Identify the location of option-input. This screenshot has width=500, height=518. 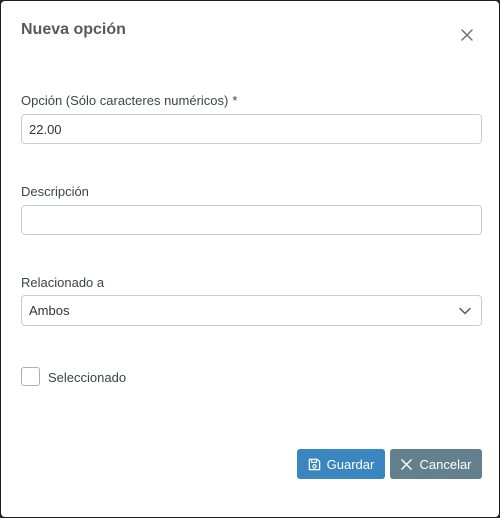
(251, 129).